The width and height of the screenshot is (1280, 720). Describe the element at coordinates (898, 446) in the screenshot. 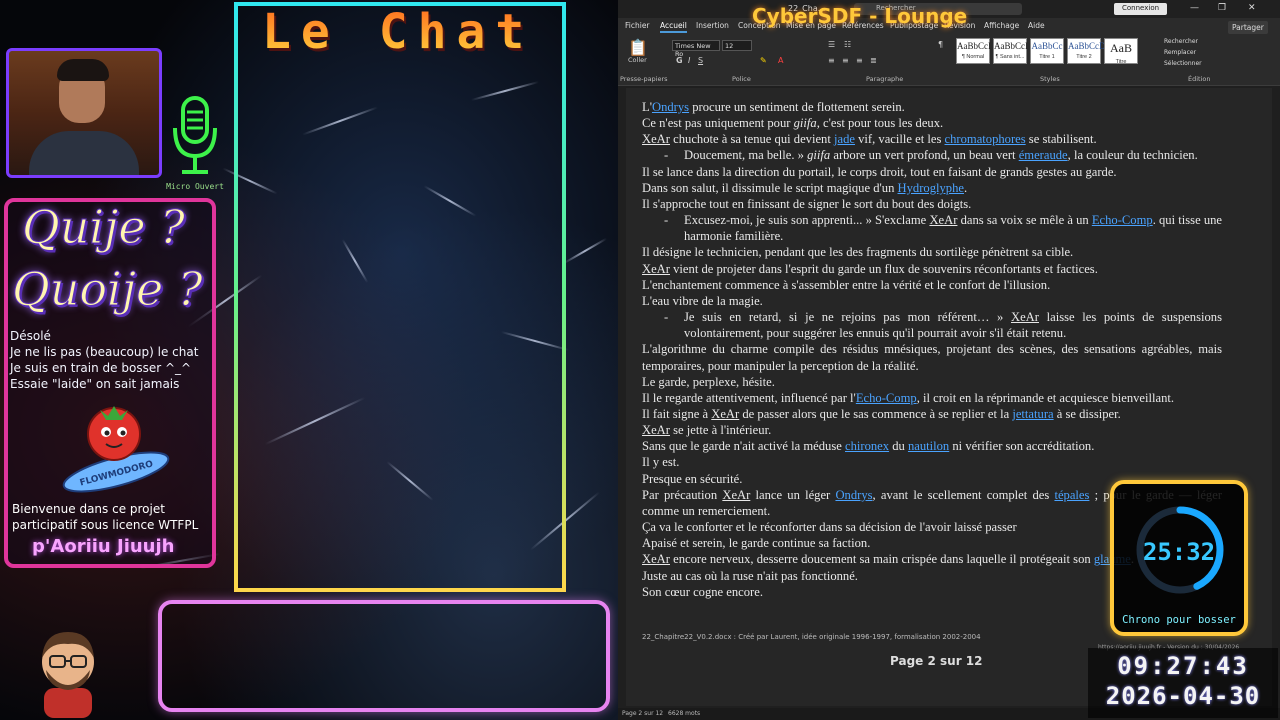

I see `text-run: du` at that location.